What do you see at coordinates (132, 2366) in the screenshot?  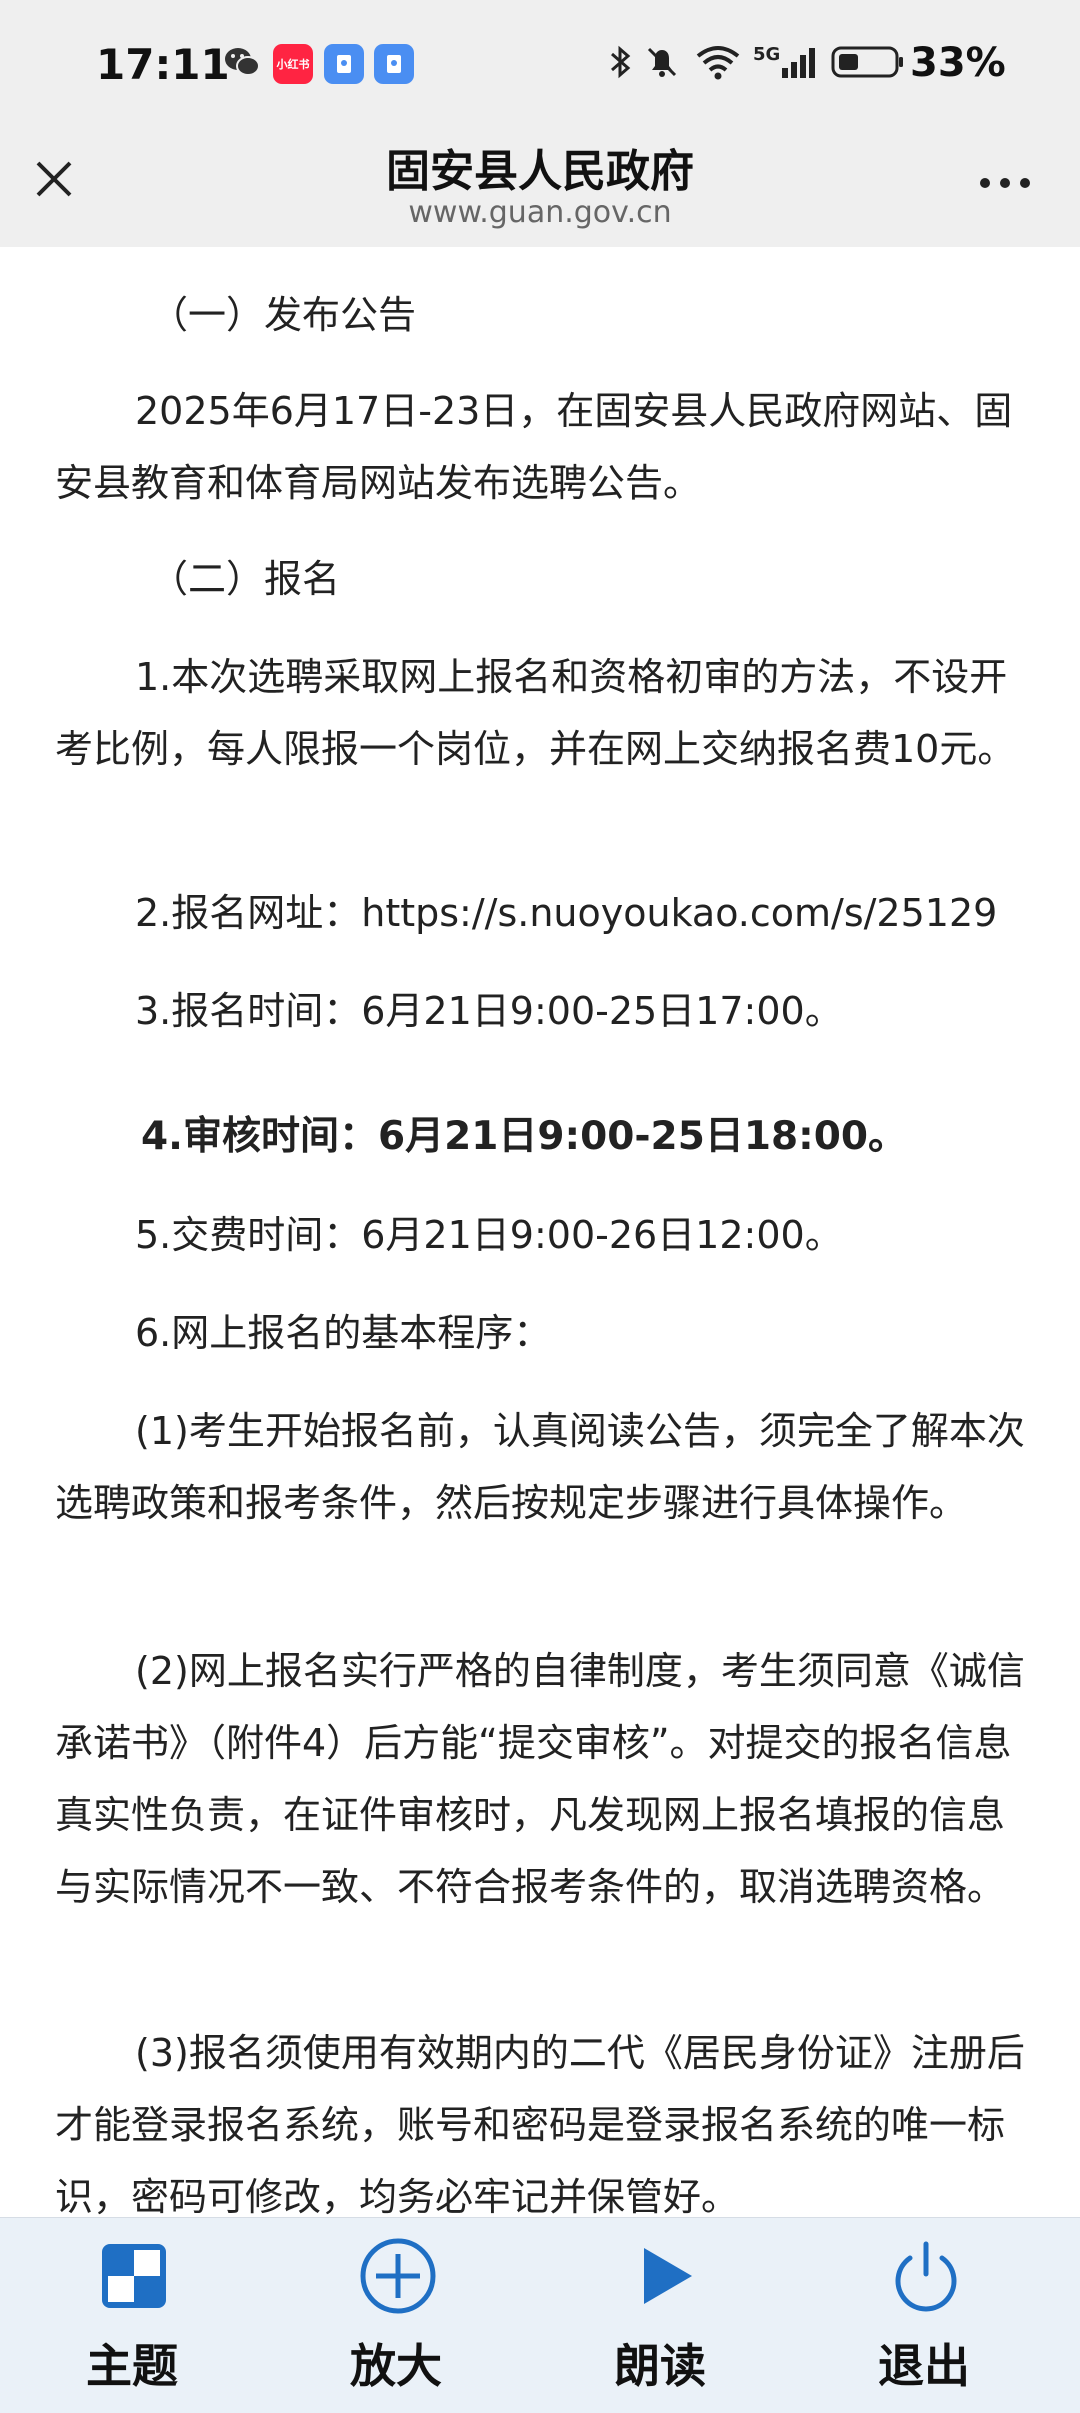 I see `theme-label: 主题` at bounding box center [132, 2366].